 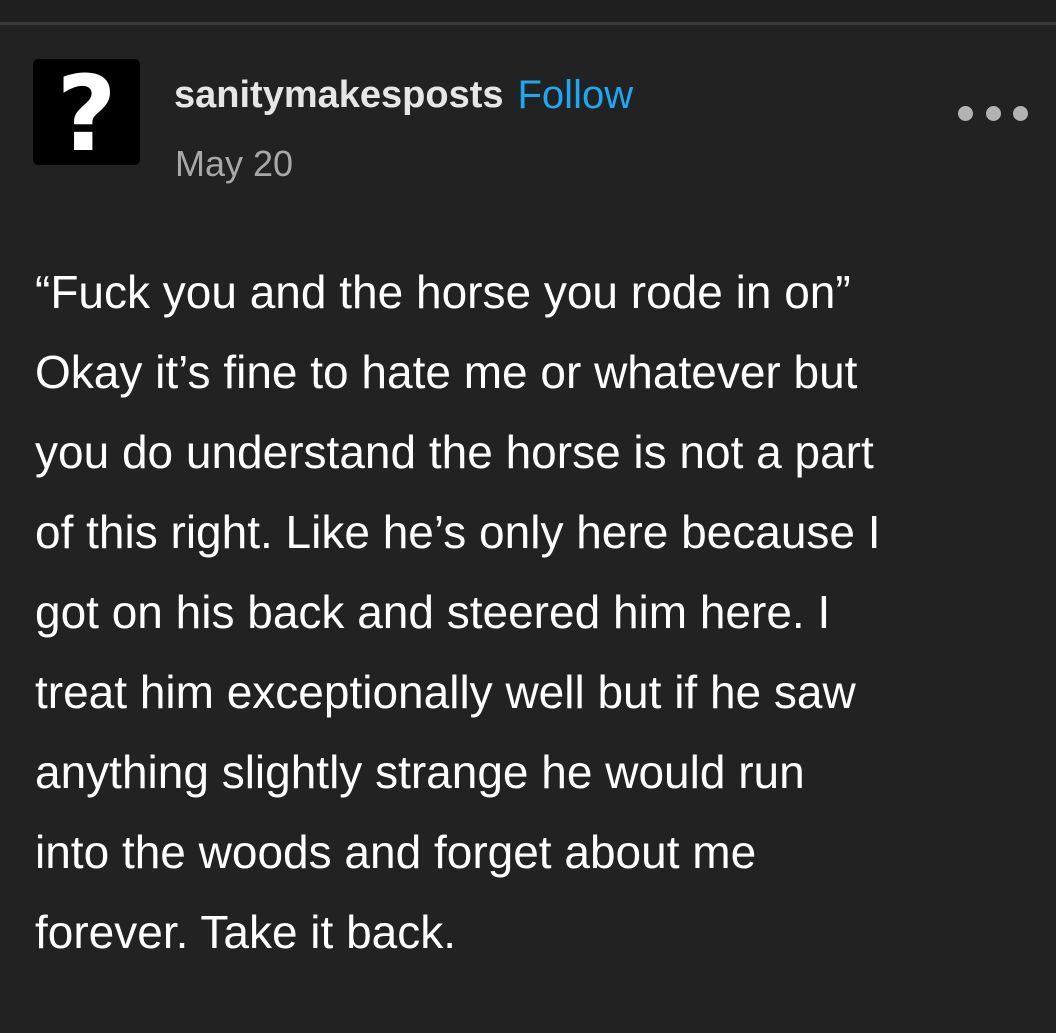 I want to click on avatar: ?, so click(x=86, y=112).